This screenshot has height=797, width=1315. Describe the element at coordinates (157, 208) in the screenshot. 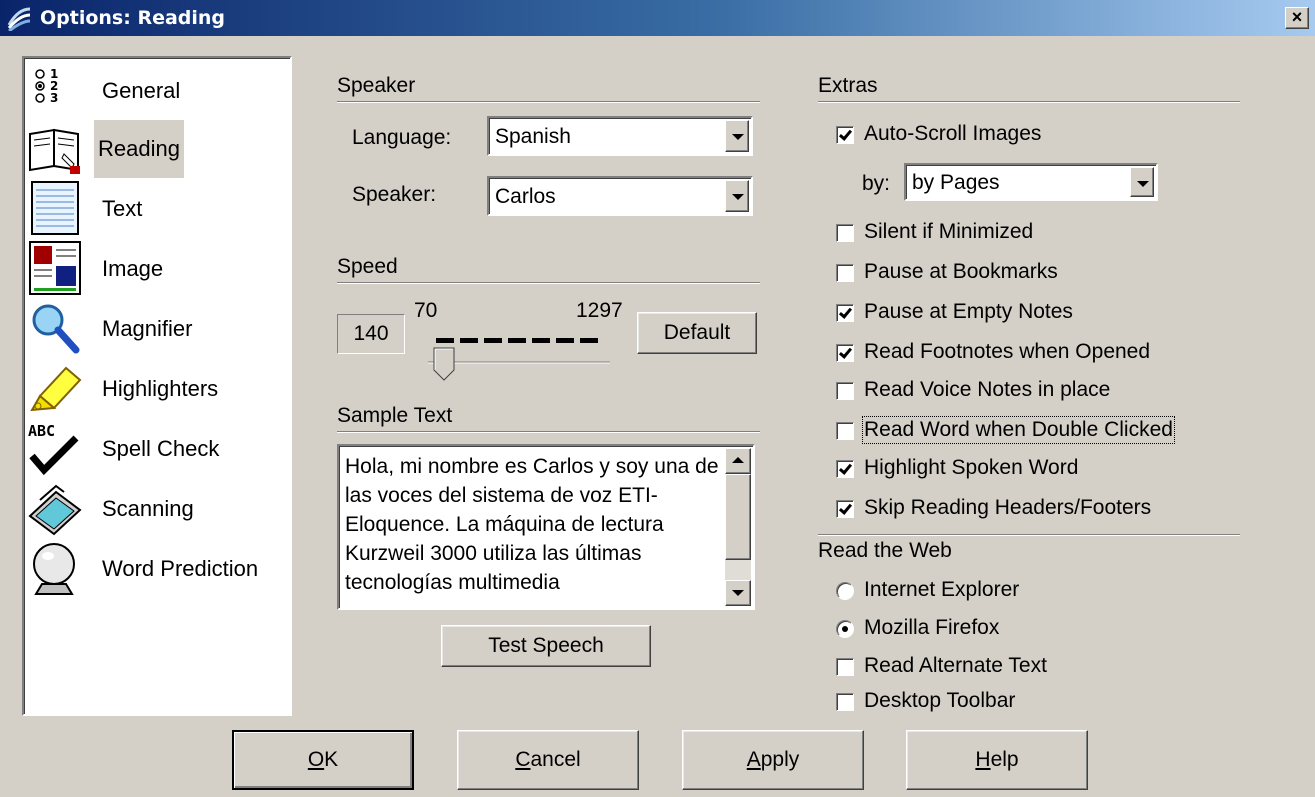

I see `sidebar-item-text: Text` at that location.